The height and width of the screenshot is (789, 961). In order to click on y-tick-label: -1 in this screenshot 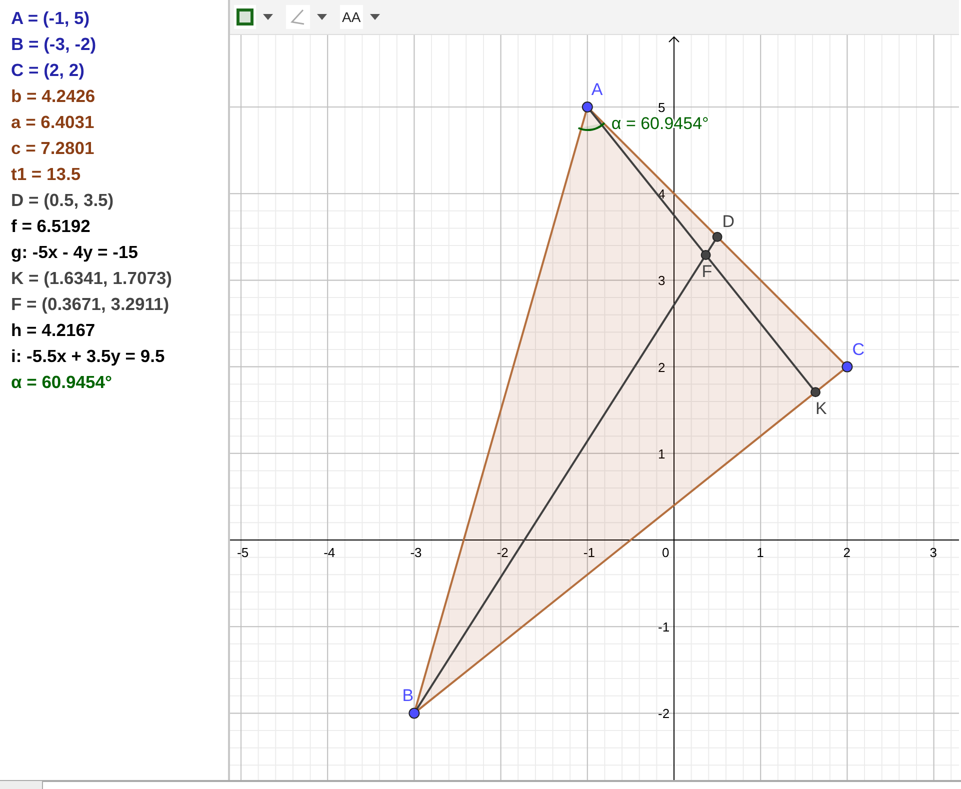, I will do `click(664, 627)`.